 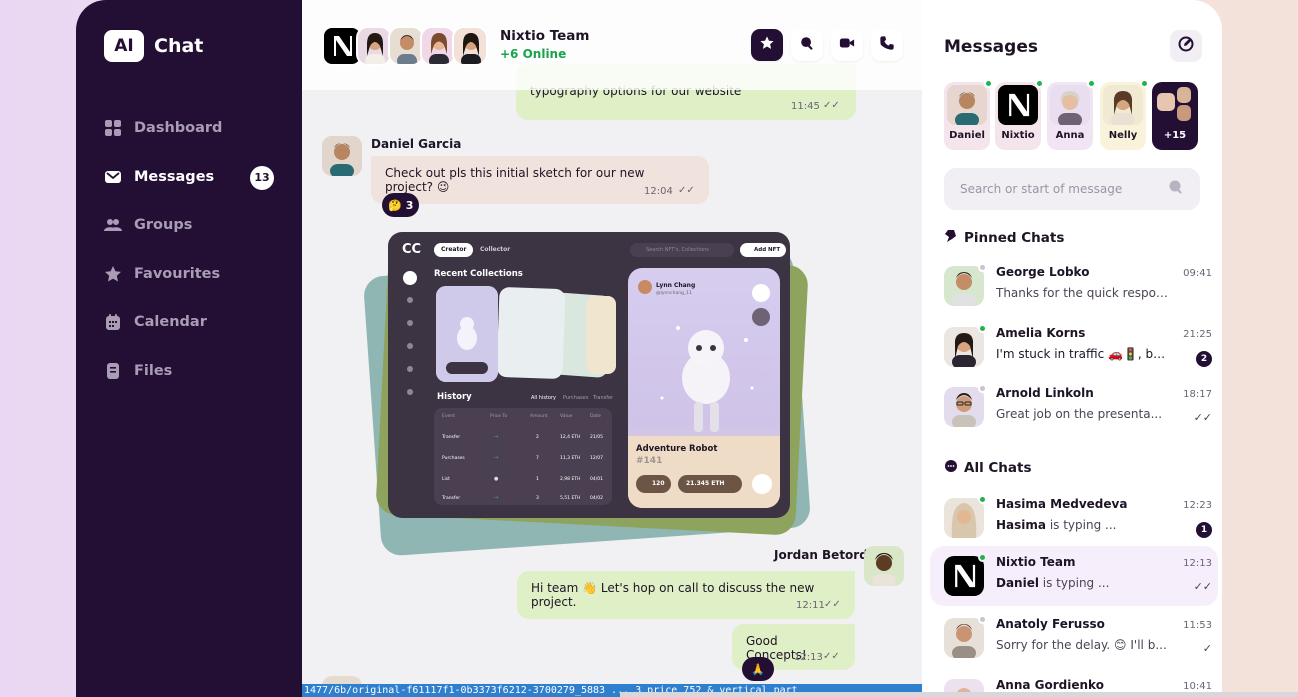 I want to click on chat-name: Arnold Linkoln, so click(x=1045, y=393).